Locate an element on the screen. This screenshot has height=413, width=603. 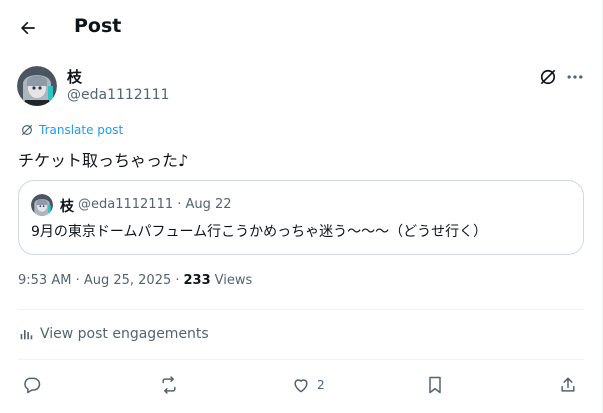
repost-icon is located at coordinates (169, 385).